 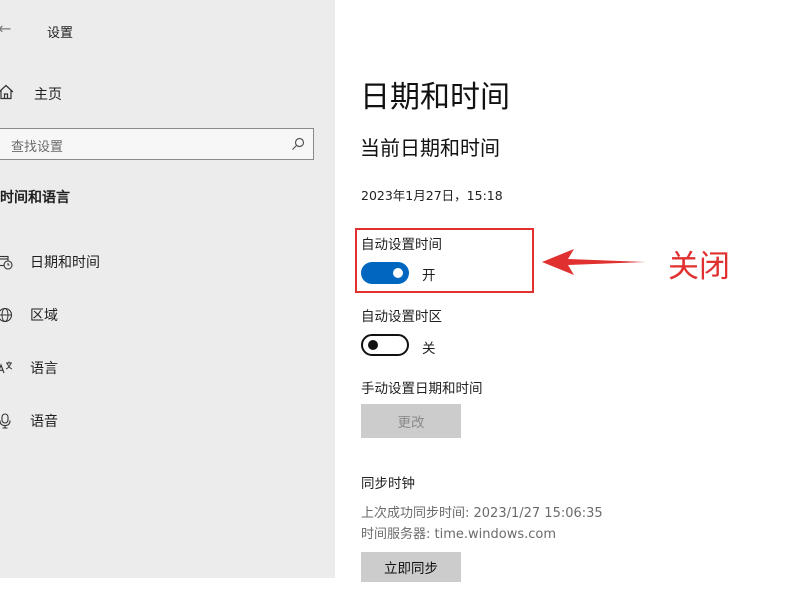 What do you see at coordinates (422, 389) in the screenshot?
I see `manual-time-label: 手动设置日期和时间` at bounding box center [422, 389].